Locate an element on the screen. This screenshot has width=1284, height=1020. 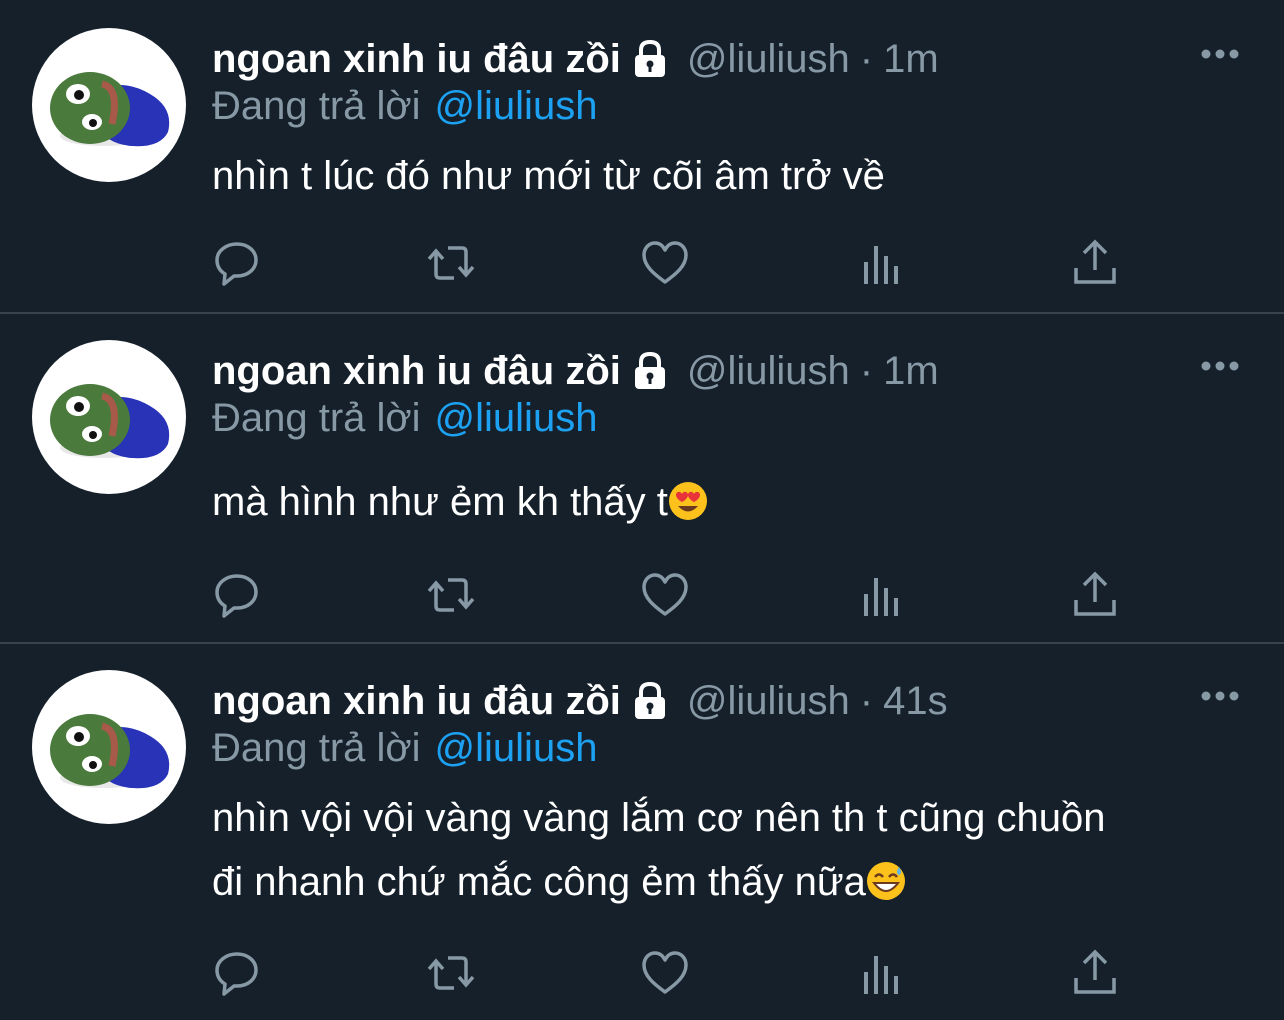
tweet-text: mà hình như ẻm kh thấy t is located at coordinates (732, 502).